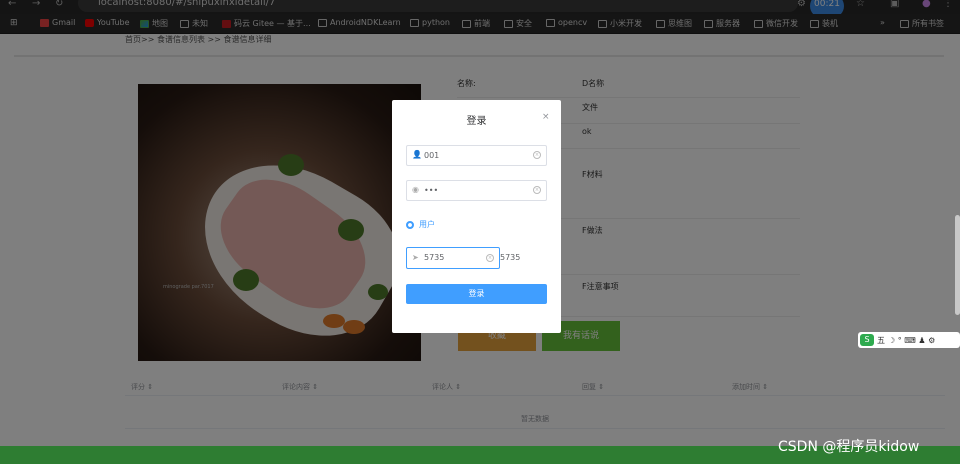 This screenshot has height=464, width=960. What do you see at coordinates (911, 340) in the screenshot?
I see `ime-tool-icons: ☽ ° ⌨ ♟ ⚙` at bounding box center [911, 340].